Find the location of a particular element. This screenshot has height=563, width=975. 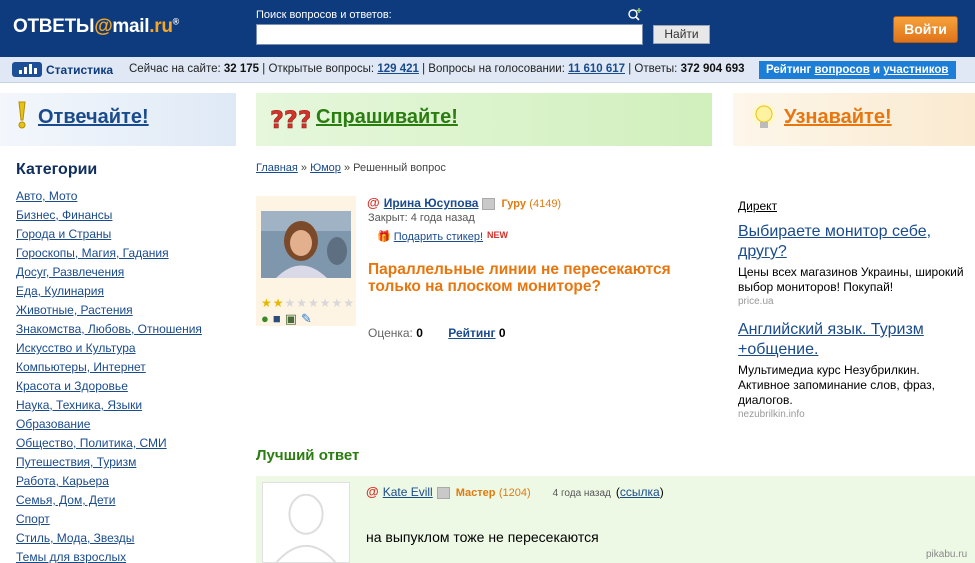

answer-text: на выпуклом тоже не пересекаются is located at coordinates (482, 537).